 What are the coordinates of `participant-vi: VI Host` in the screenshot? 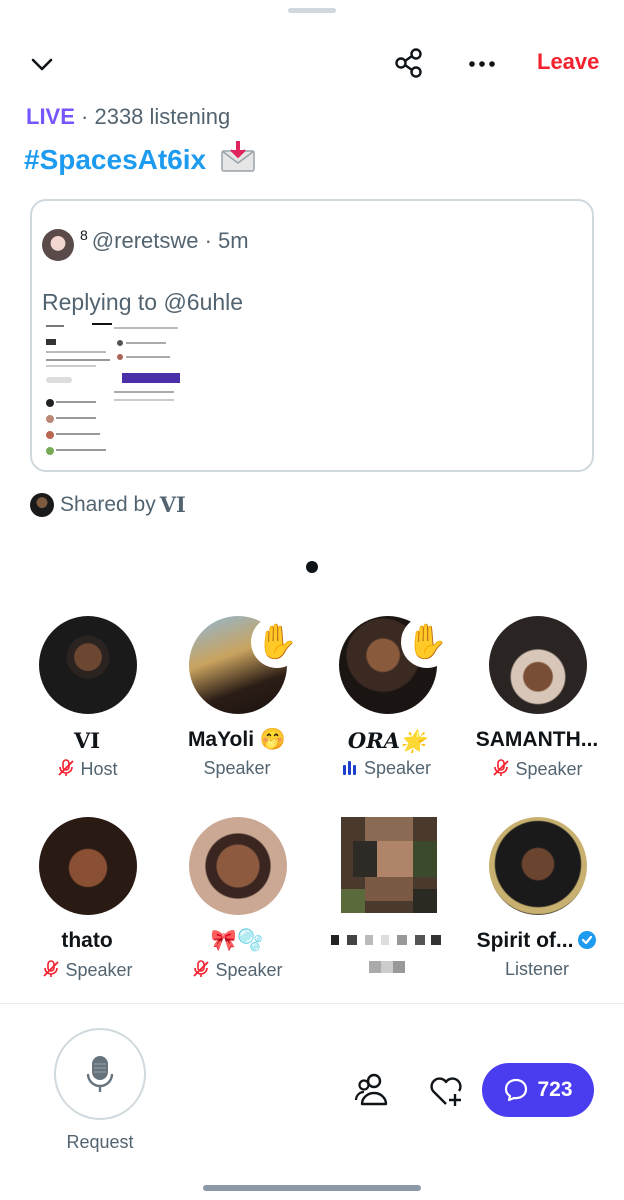 It's located at (87, 706).